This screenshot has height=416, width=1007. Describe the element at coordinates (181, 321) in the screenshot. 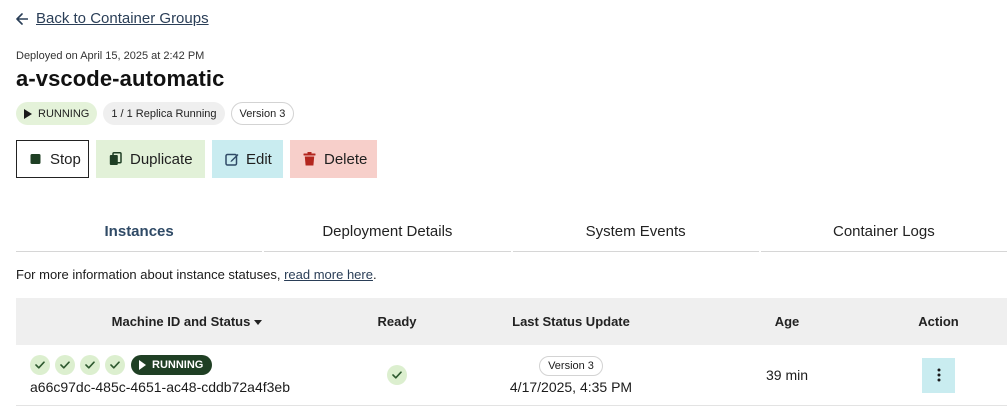

I see `col-machine-id-label: Machine ID and Status` at that location.